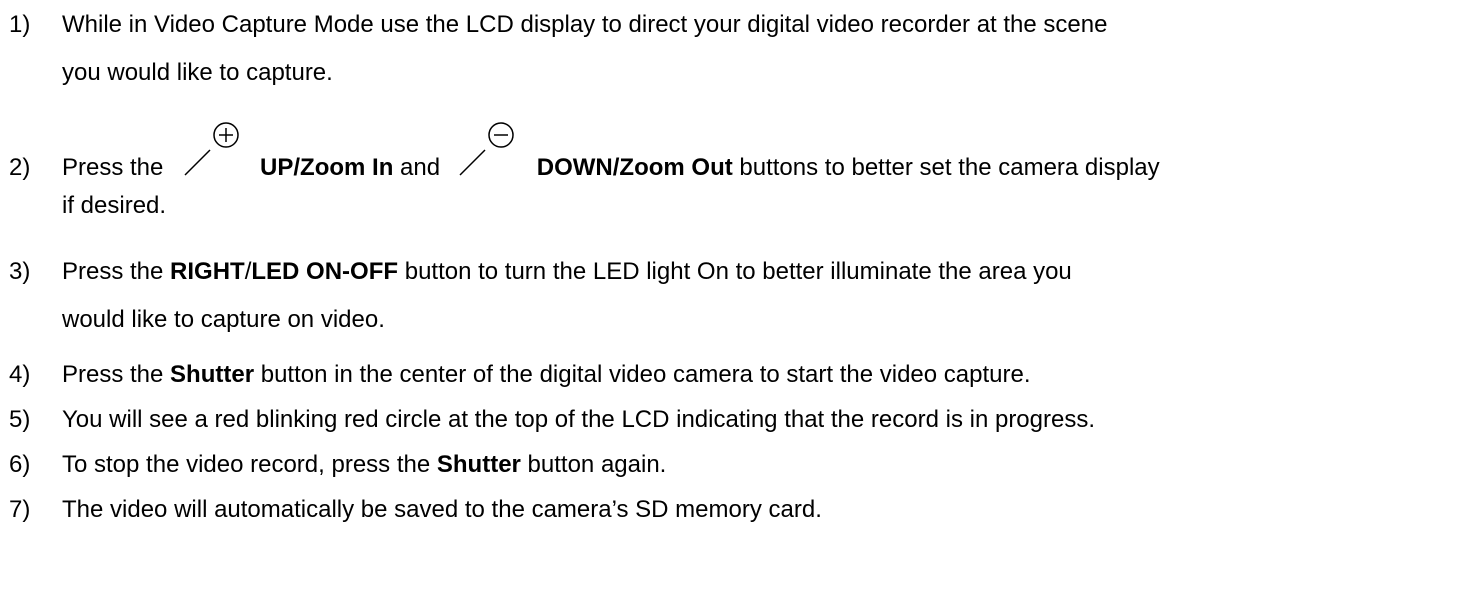  I want to click on step-number: 4), so click(20, 374).